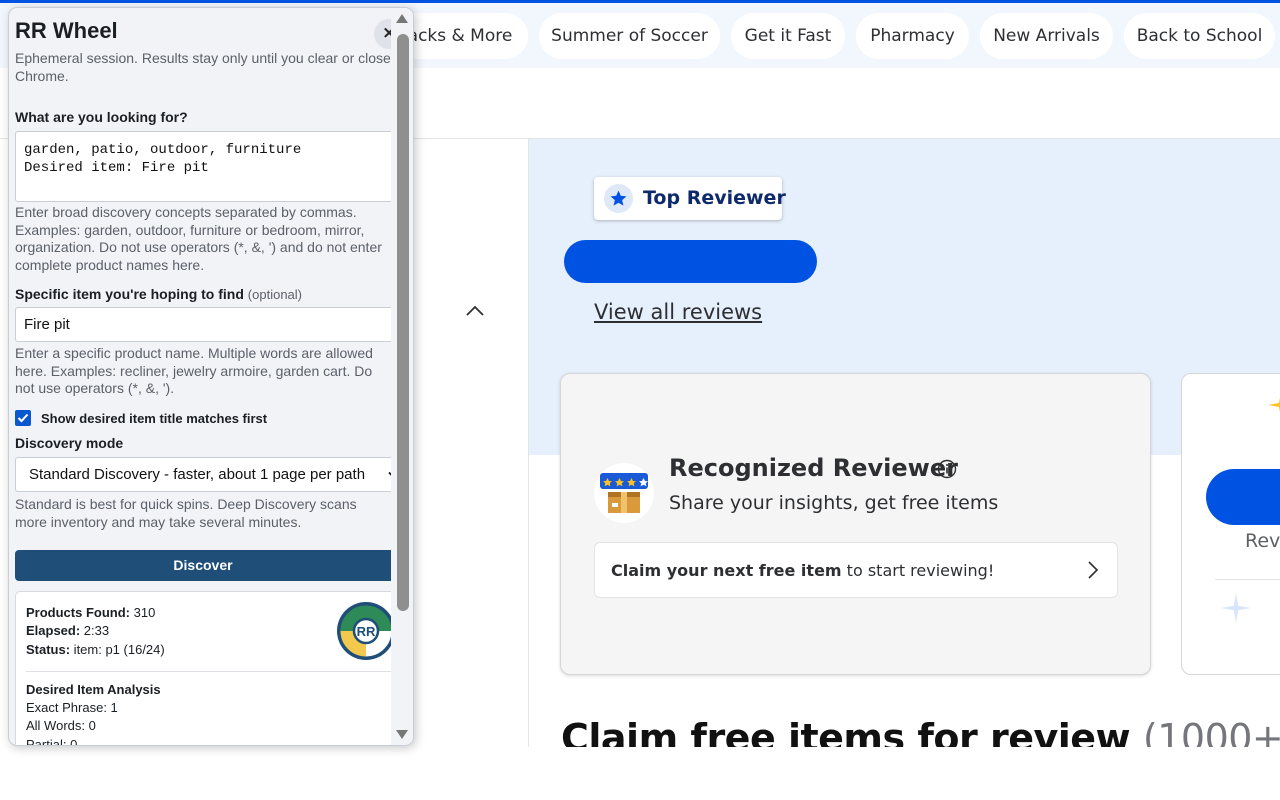  Describe the element at coordinates (618, 198) in the screenshot. I see `star-badge-icon` at that location.